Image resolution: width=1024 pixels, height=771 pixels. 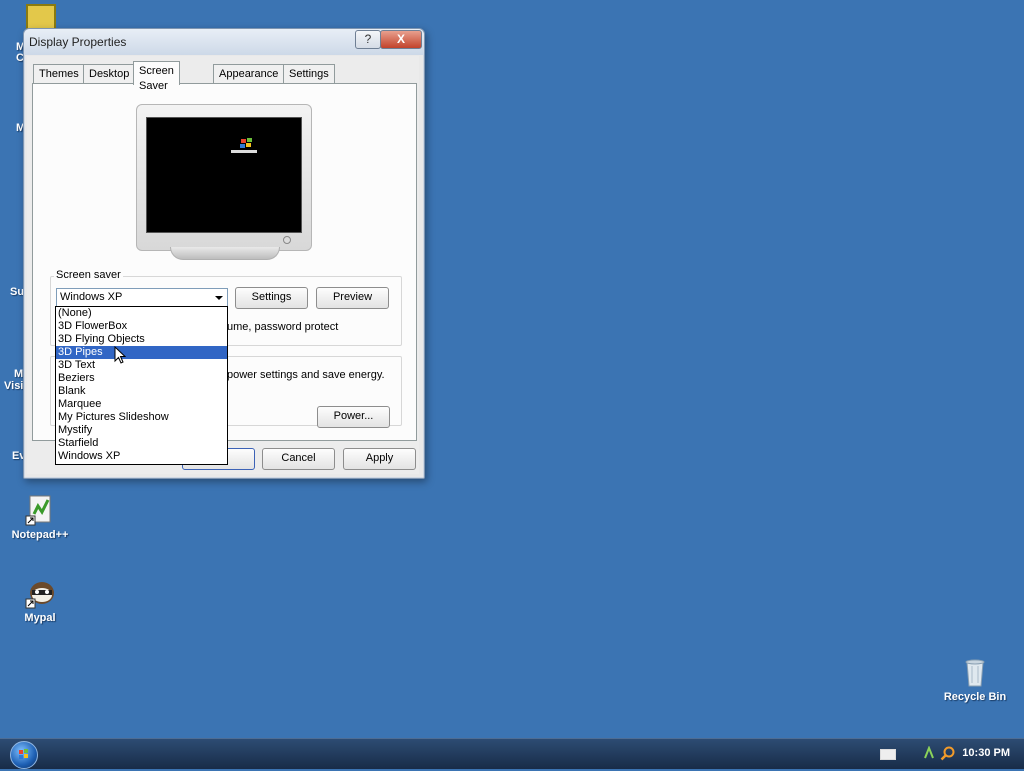 I want to click on tab-themes: Themes, so click(x=59, y=73).